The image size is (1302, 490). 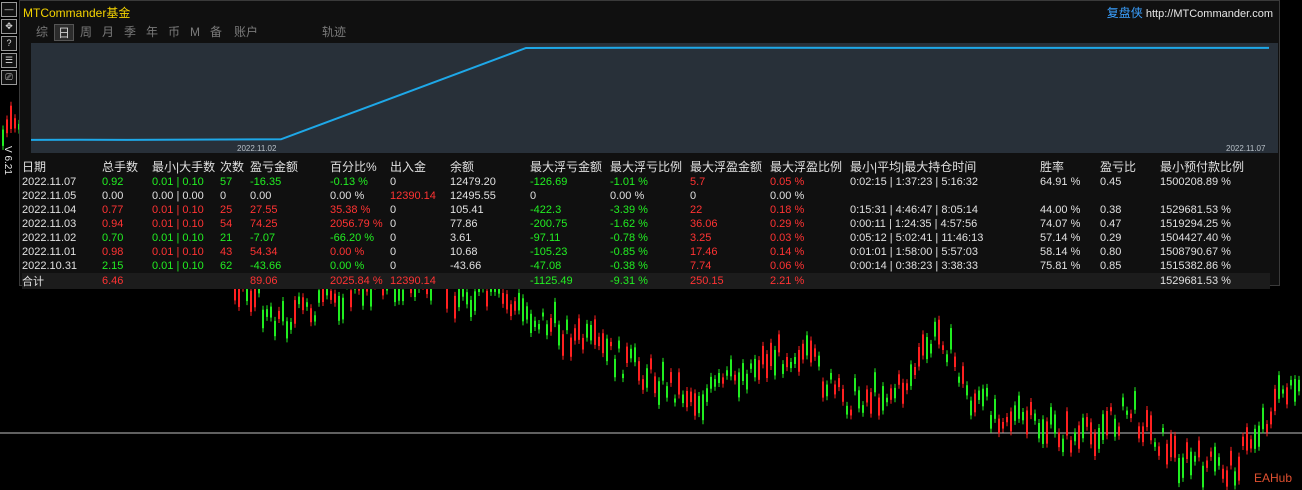 What do you see at coordinates (787, 224) in the screenshot?
I see `table-cell: 0.29 %` at bounding box center [787, 224].